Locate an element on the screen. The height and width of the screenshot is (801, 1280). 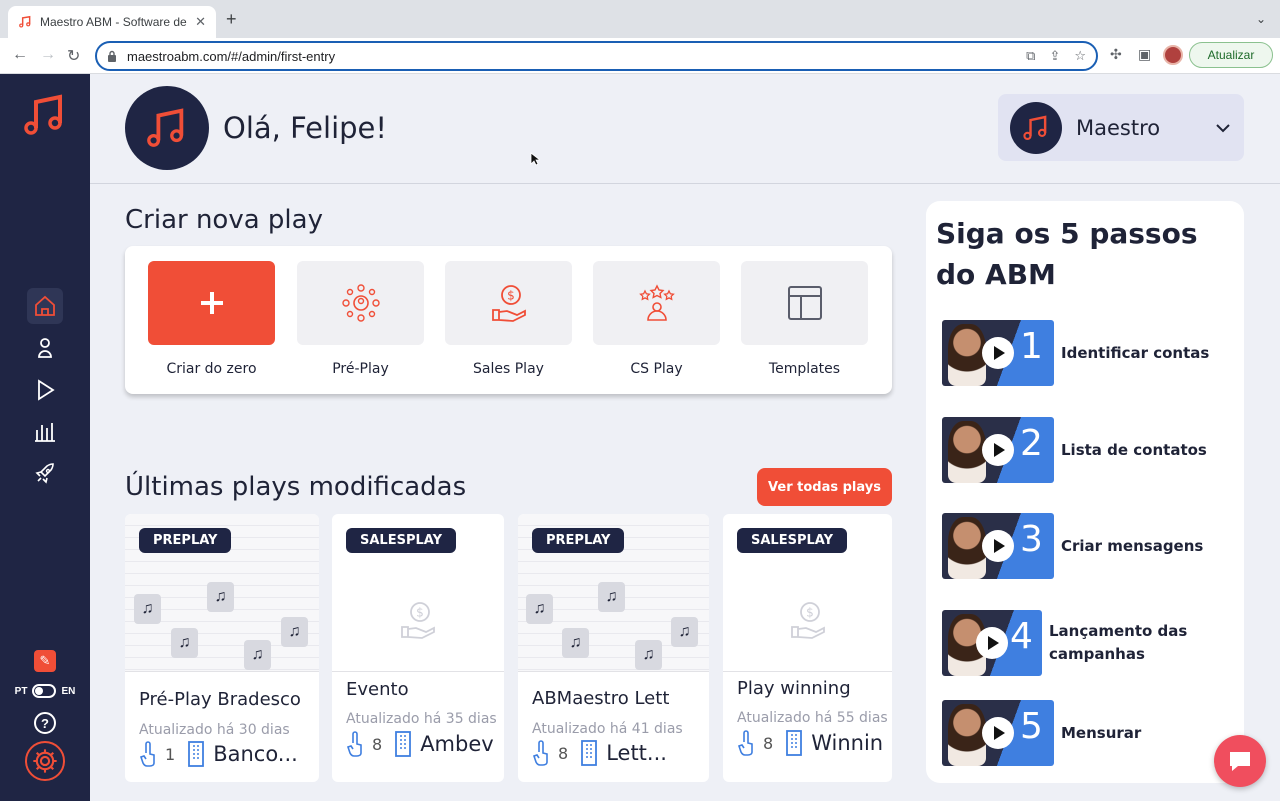
create-preplay: Pré-Play is located at coordinates (360, 319).